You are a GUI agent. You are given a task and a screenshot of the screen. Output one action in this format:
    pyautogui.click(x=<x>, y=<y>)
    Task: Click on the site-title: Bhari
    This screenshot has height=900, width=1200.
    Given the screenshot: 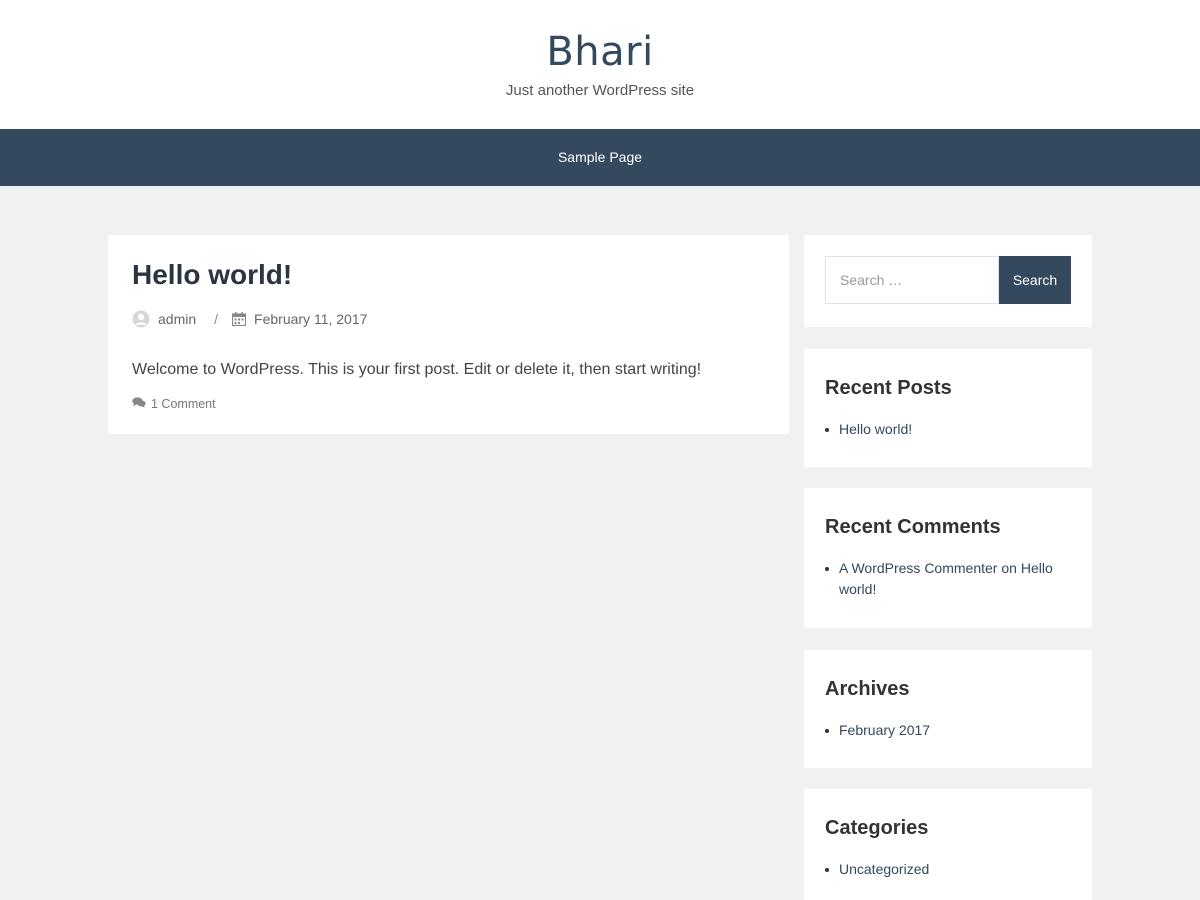 What is the action you would take?
    pyautogui.click(x=600, y=52)
    